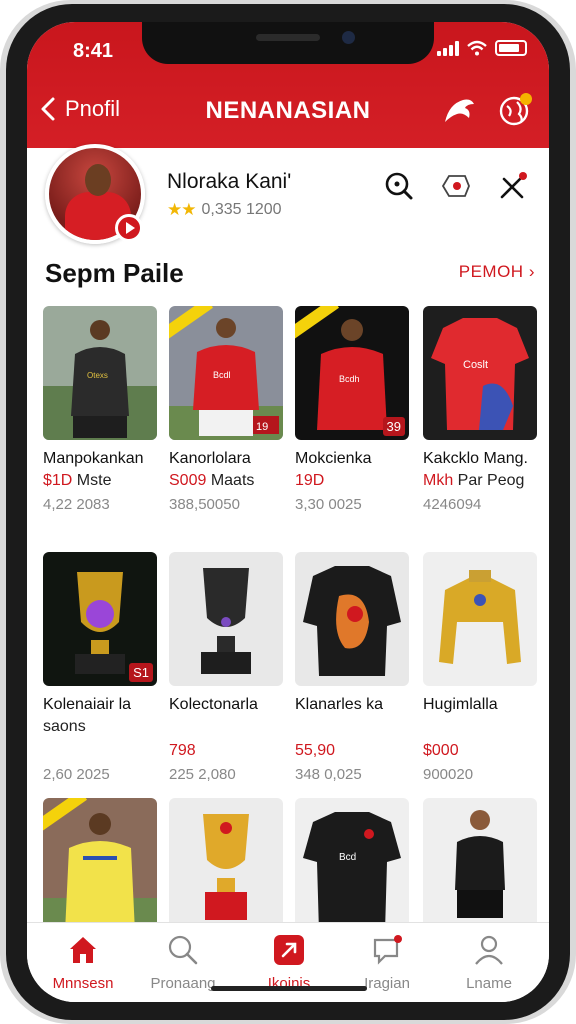 The image size is (576, 1024). What do you see at coordinates (204, 504) in the screenshot?
I see `product-meta: 388,50050` at bounding box center [204, 504].